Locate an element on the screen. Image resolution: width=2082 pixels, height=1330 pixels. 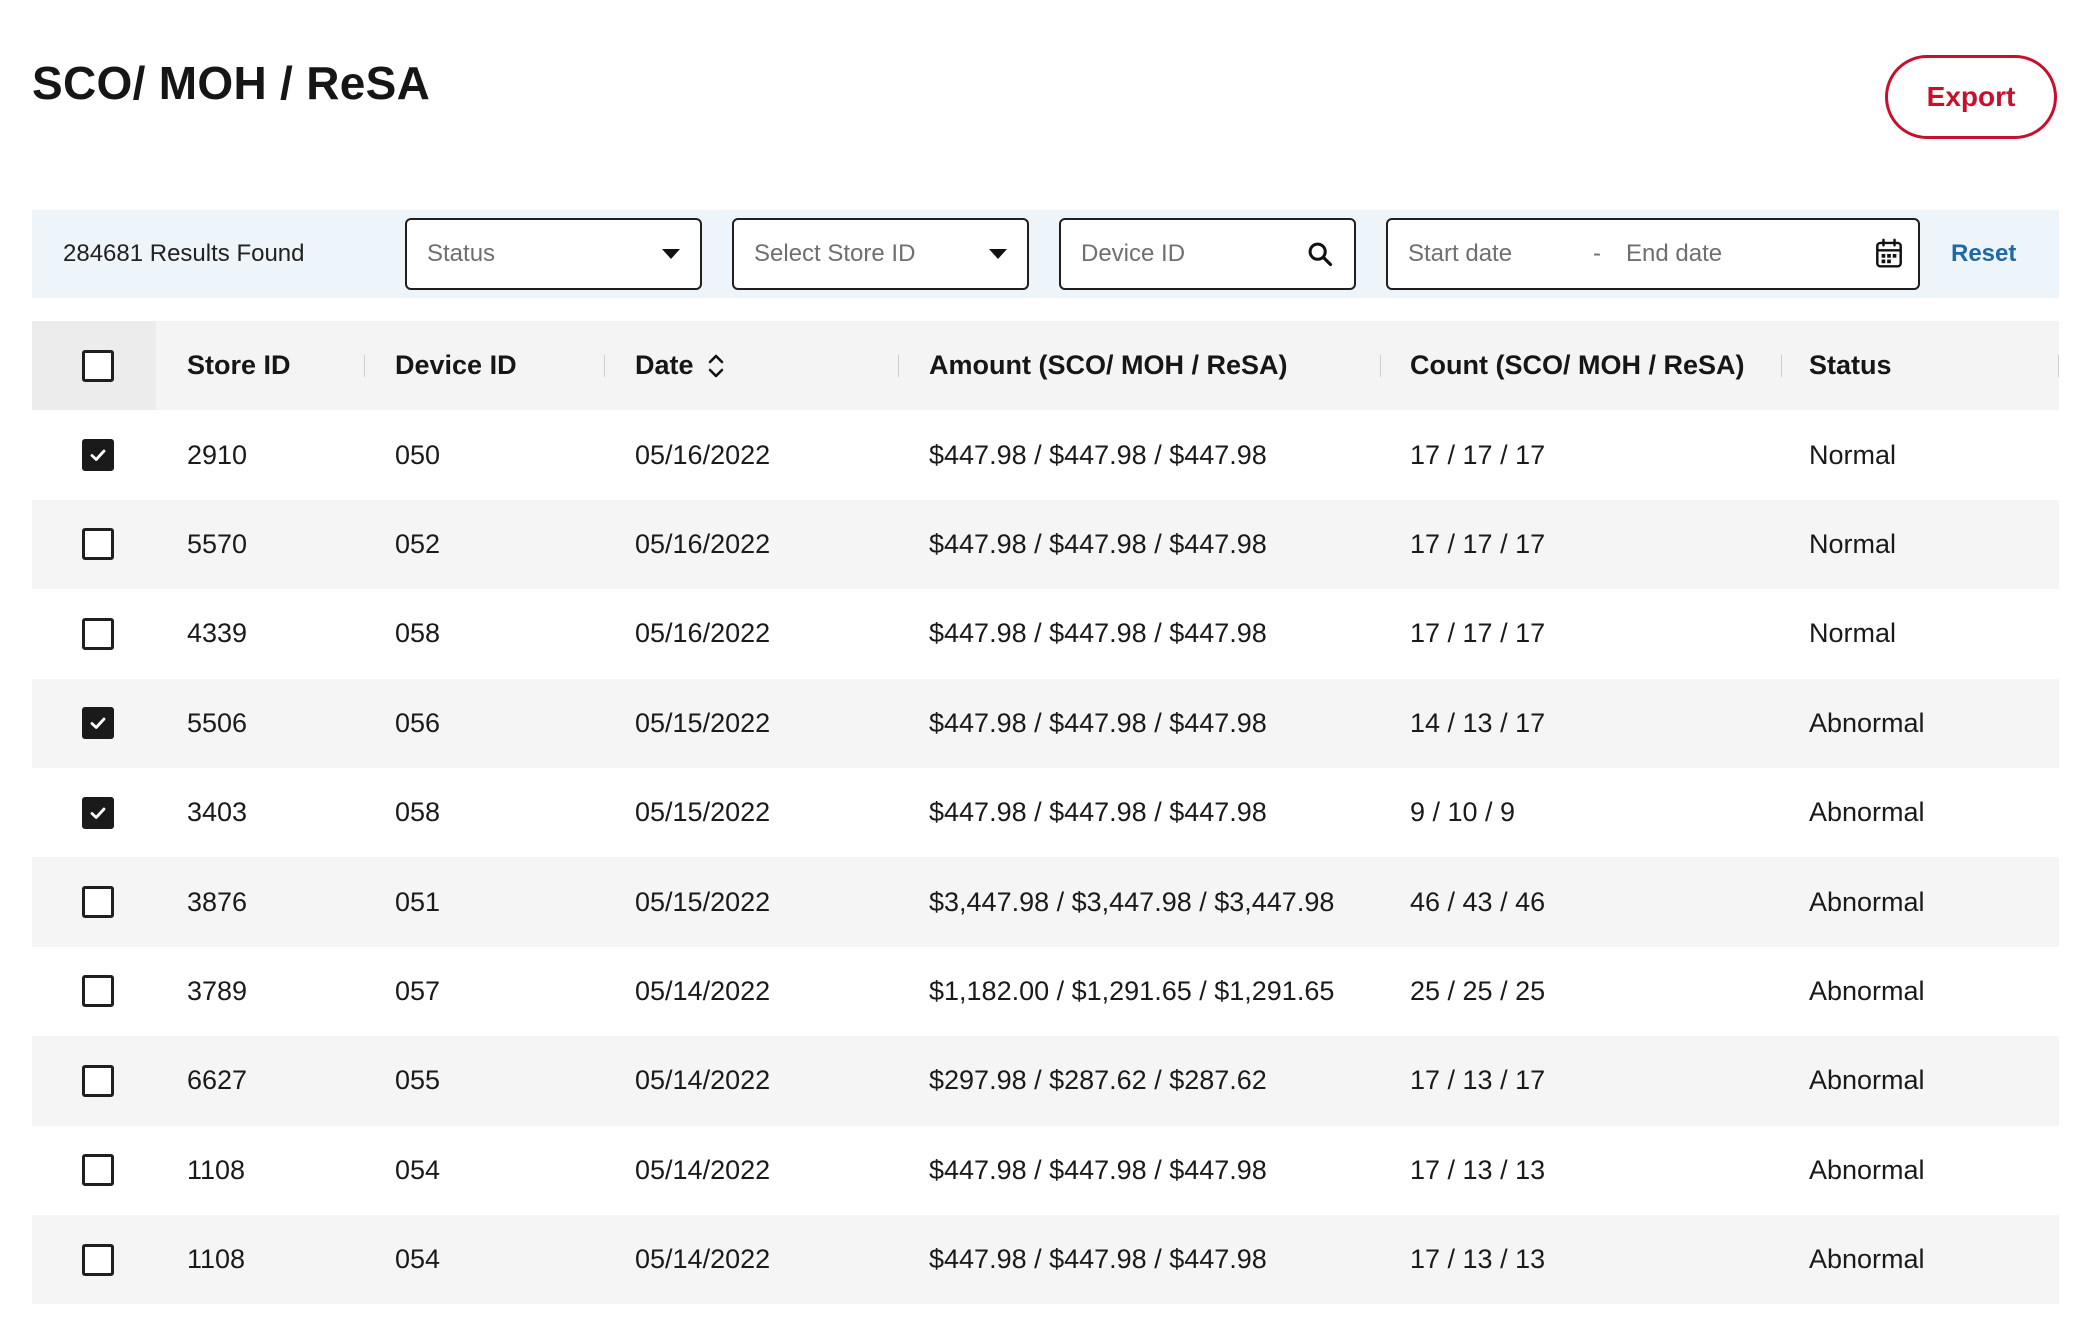
count-cell: 14 / 13 / 17 is located at coordinates (1478, 722).